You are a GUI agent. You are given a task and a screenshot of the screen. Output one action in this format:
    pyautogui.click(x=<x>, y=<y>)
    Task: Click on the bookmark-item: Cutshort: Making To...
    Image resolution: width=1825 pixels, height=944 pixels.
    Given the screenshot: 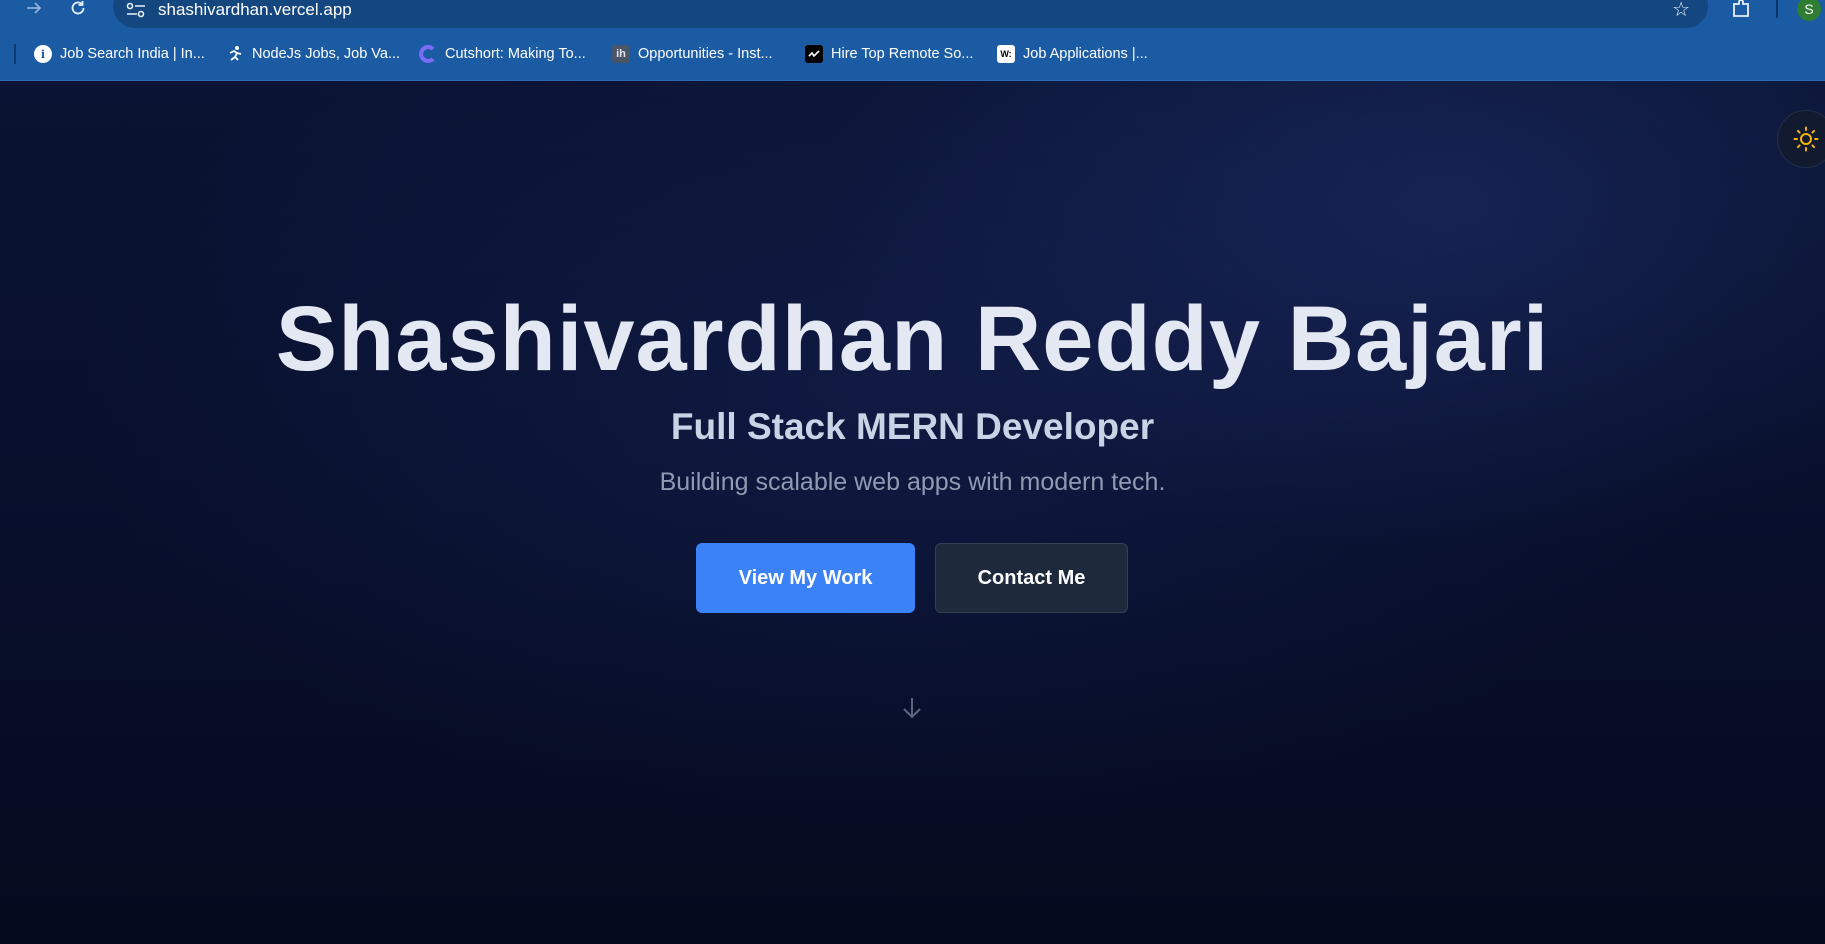 What is the action you would take?
    pyautogui.click(x=502, y=54)
    